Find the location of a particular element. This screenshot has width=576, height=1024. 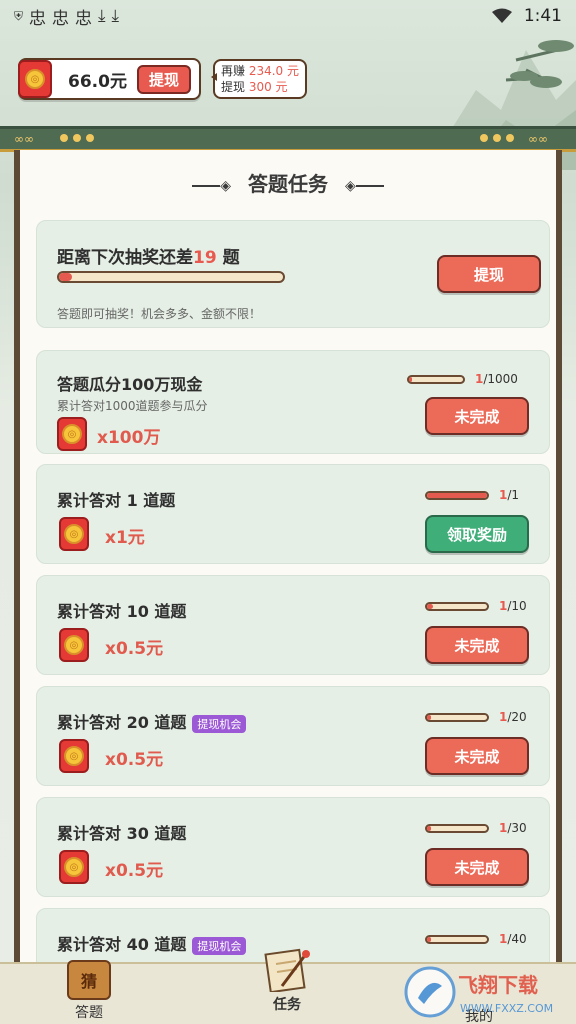

nav-item-tasks: 任务 is located at coordinates (287, 981).